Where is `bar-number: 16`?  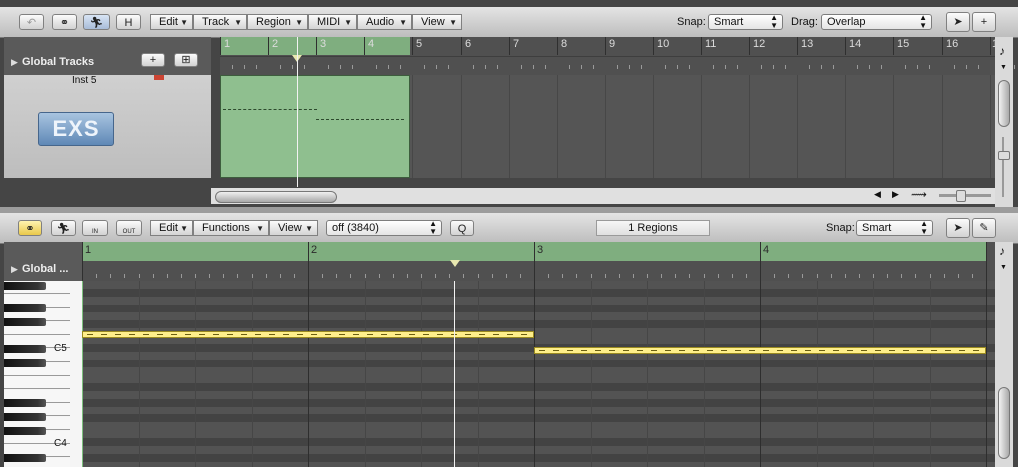
bar-number: 16 is located at coordinates (952, 44).